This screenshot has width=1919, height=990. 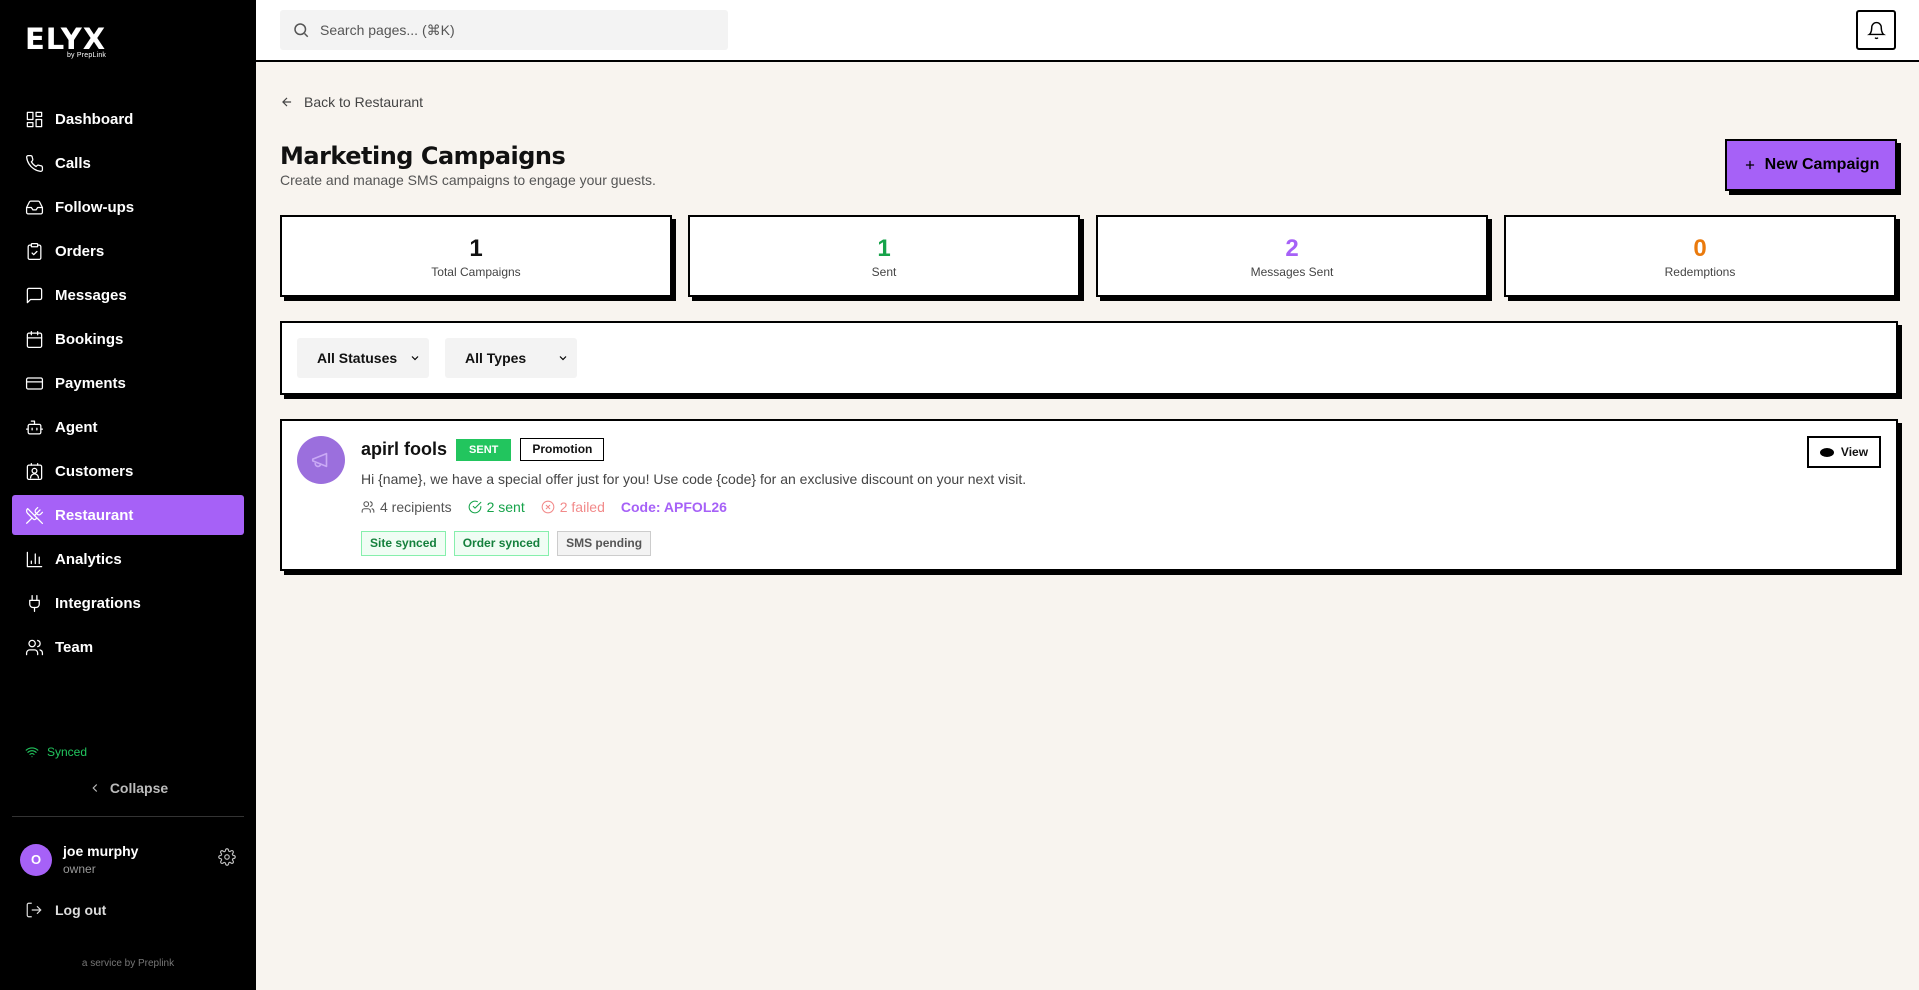 What do you see at coordinates (1854, 452) in the screenshot?
I see `view-label: View` at bounding box center [1854, 452].